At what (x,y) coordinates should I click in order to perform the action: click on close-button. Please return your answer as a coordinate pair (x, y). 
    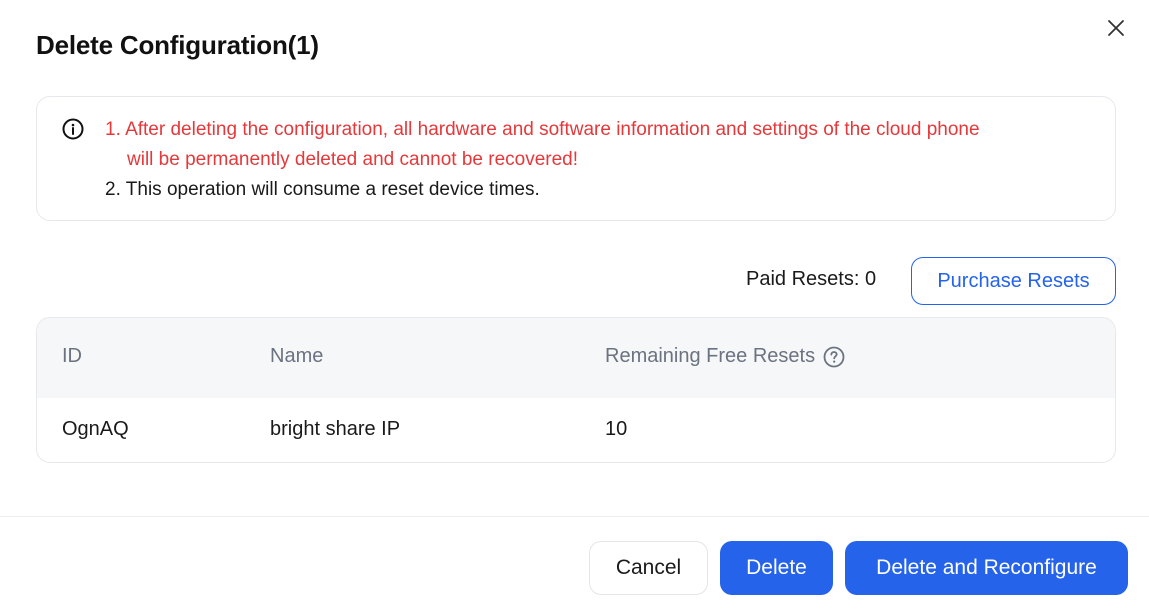
    Looking at the image, I should click on (1116, 28).